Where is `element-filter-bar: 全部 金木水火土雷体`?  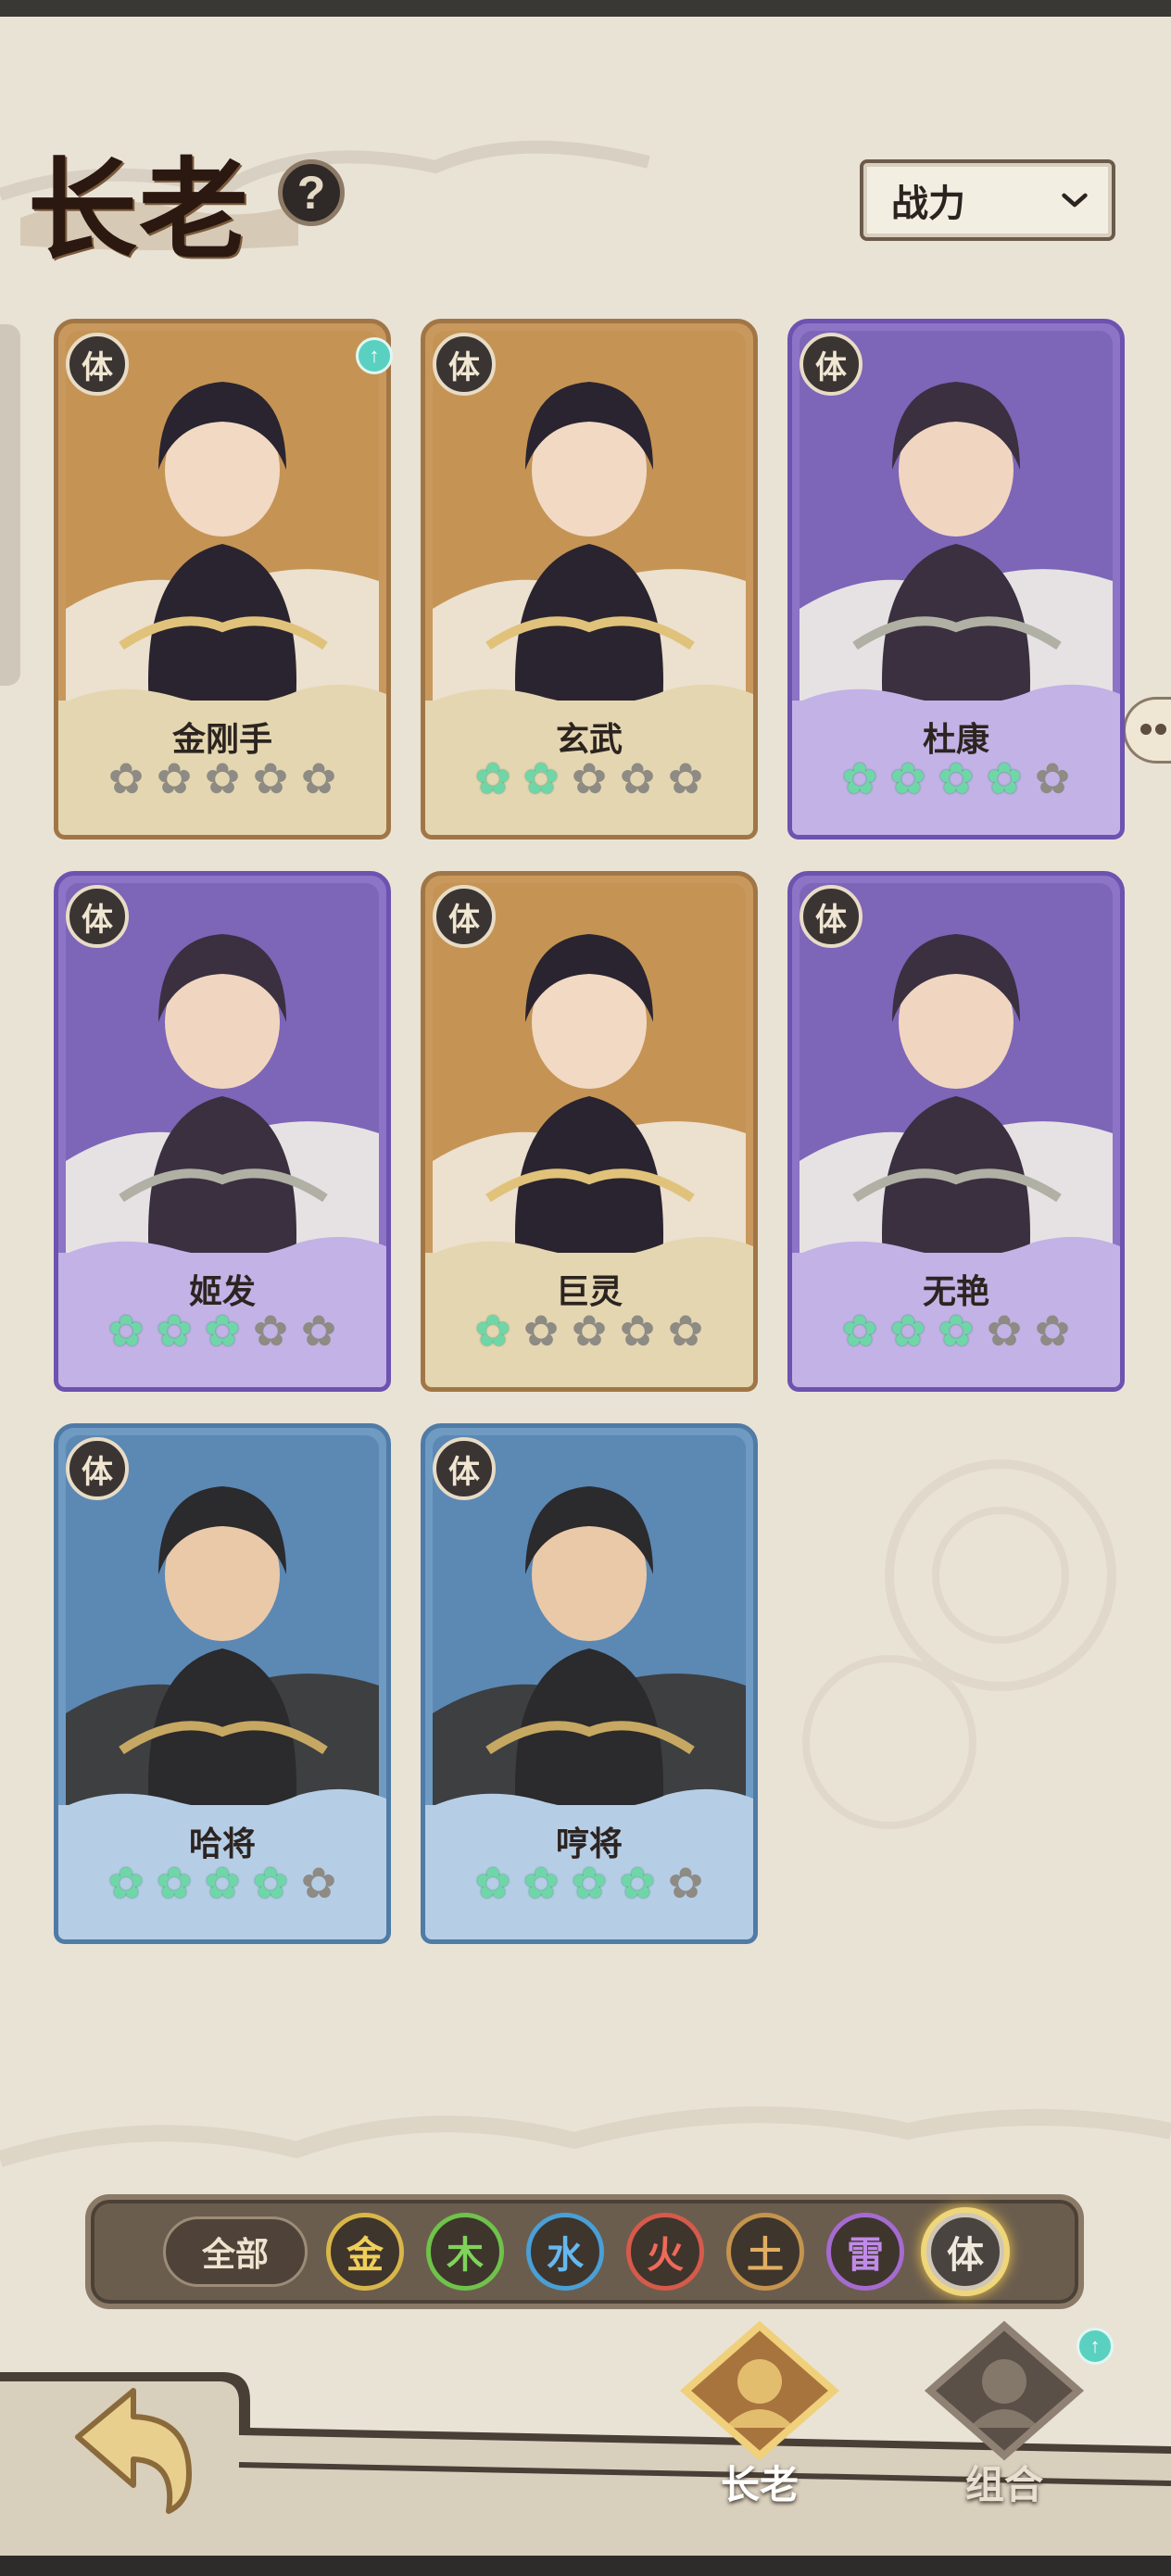 element-filter-bar: 全部 金木水火土雷体 is located at coordinates (584, 2252).